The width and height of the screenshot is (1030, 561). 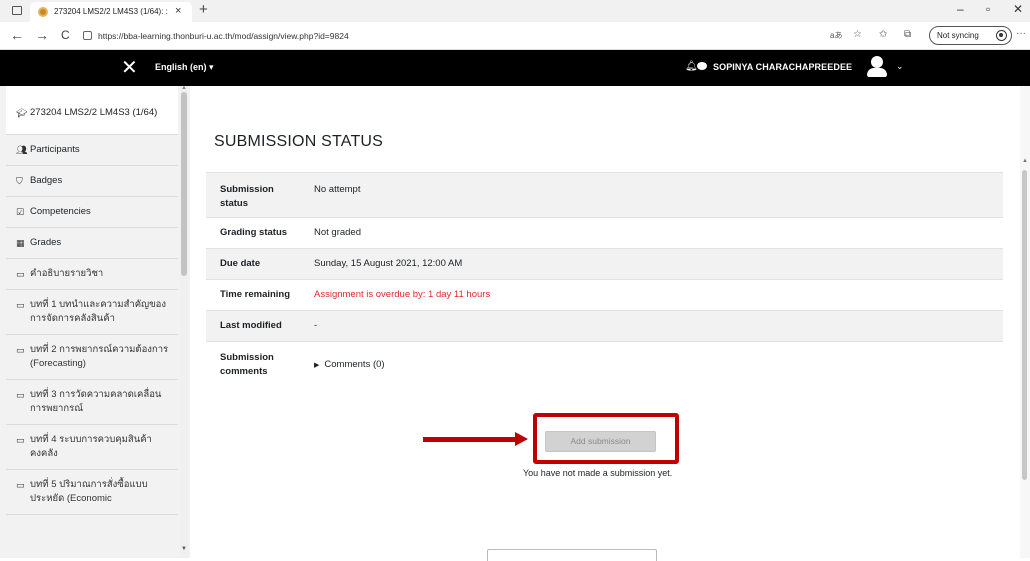 I want to click on row-label: Submission status, so click(x=247, y=196).